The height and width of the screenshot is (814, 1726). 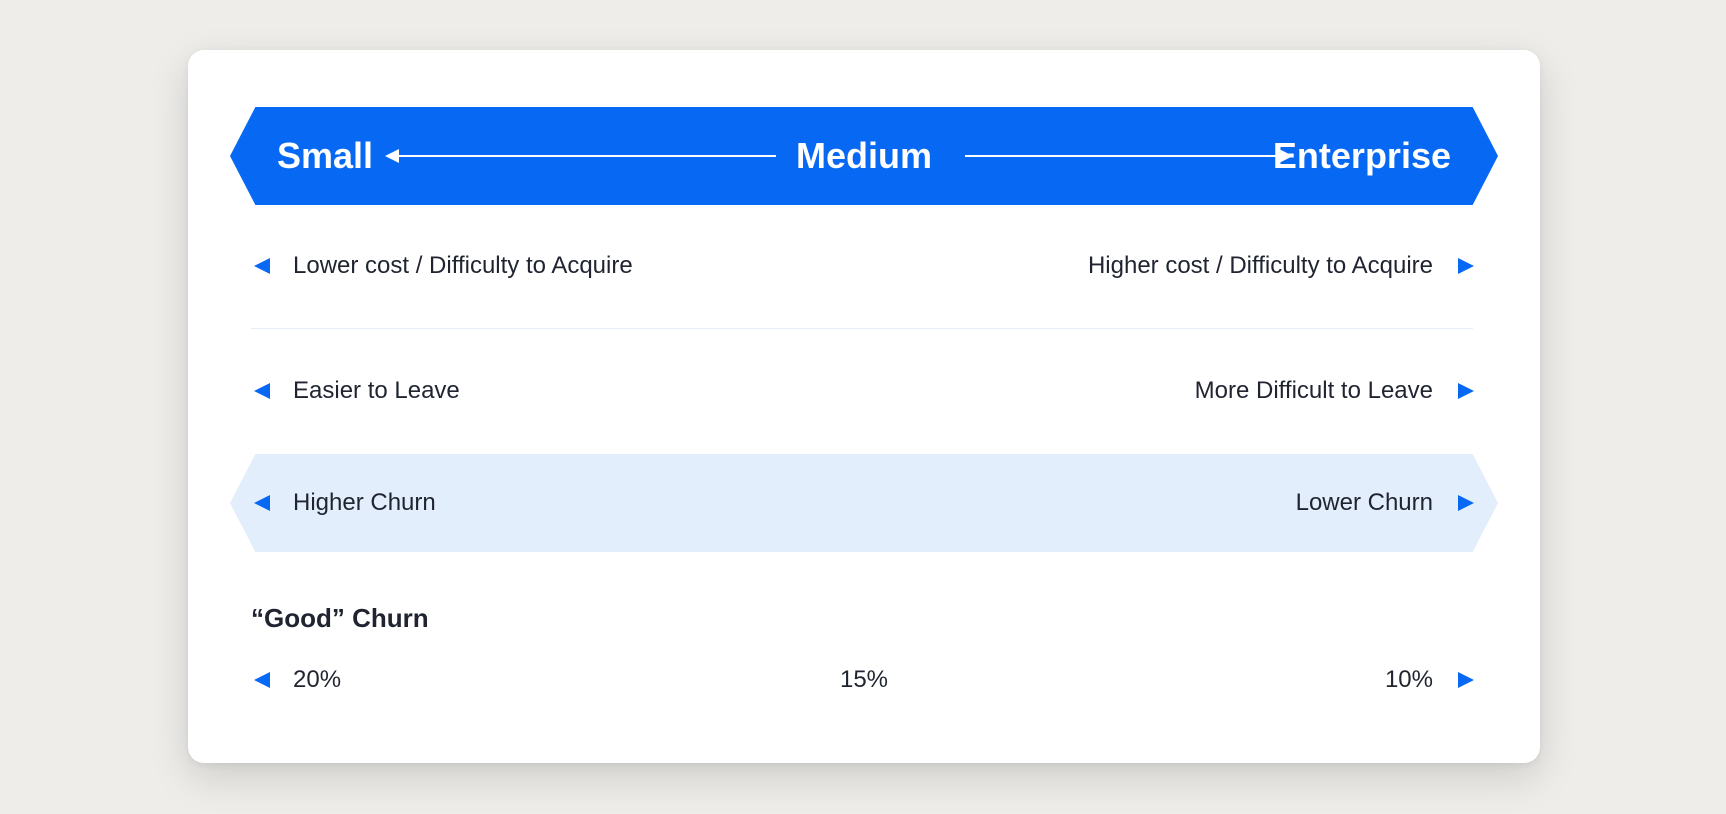 I want to click on row-divider, so click(x=862, y=328).